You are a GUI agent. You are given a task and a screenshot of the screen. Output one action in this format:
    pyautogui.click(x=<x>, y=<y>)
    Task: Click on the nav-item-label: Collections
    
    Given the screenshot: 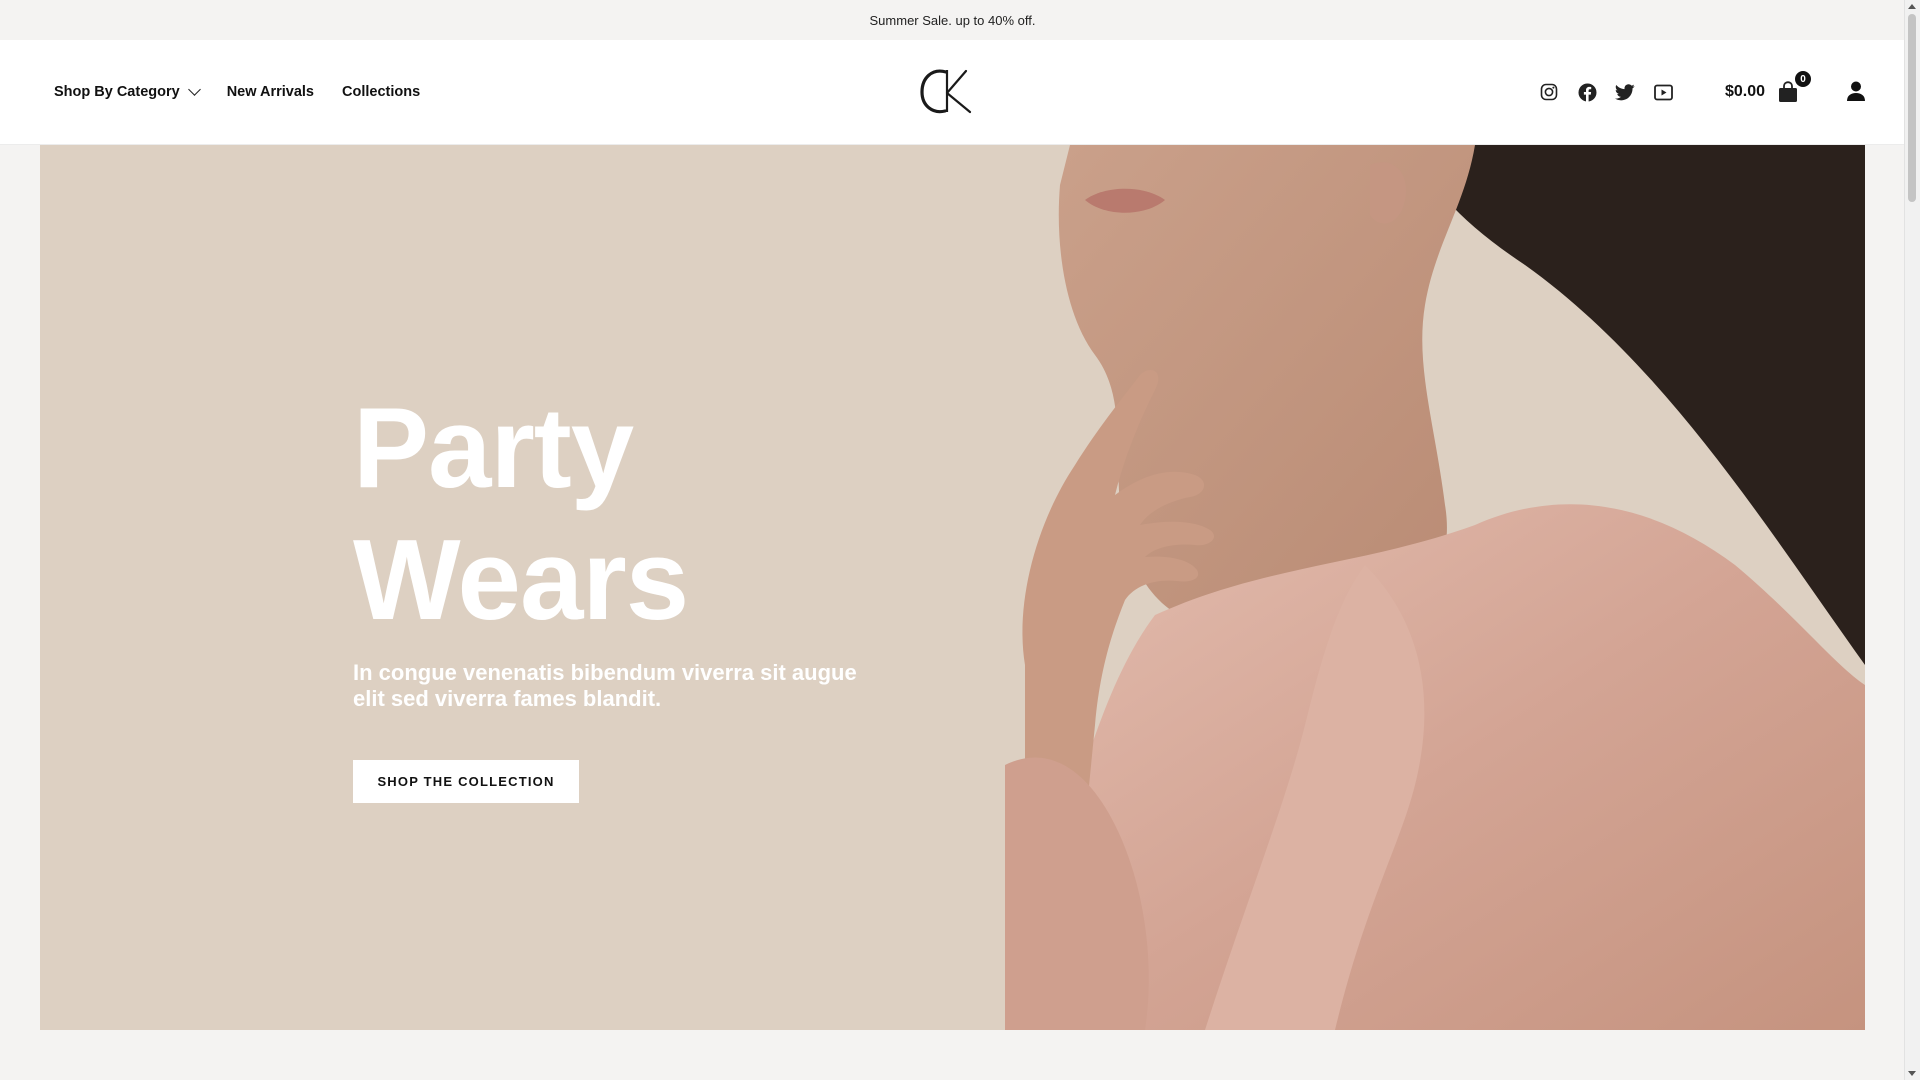 What is the action you would take?
    pyautogui.click(x=381, y=92)
    